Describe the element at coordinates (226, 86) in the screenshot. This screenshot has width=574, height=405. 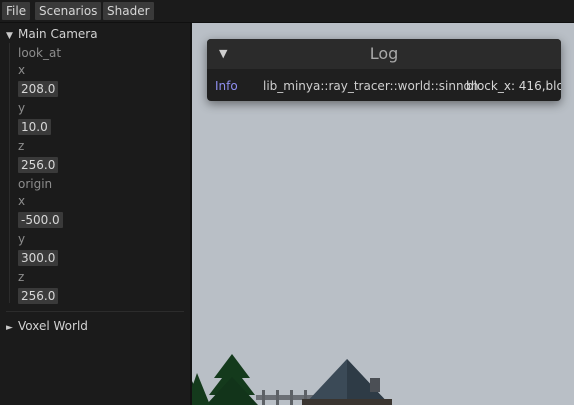
I see `log-level: Info` at that location.